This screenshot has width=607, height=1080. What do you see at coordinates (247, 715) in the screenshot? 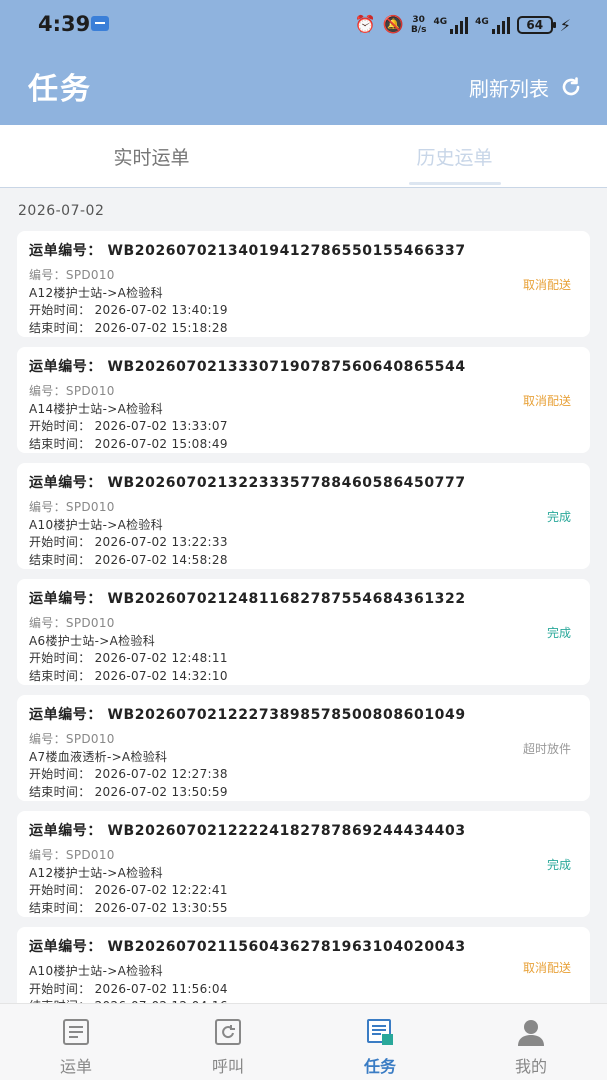
I see `order-number: 运单编号： WB20260702122273898578500808601049` at bounding box center [247, 715].